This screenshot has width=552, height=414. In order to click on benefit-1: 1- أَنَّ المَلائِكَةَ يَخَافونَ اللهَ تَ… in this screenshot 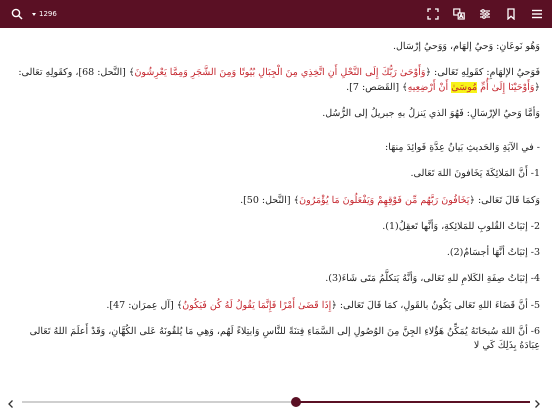, I will do `click(475, 174)`.